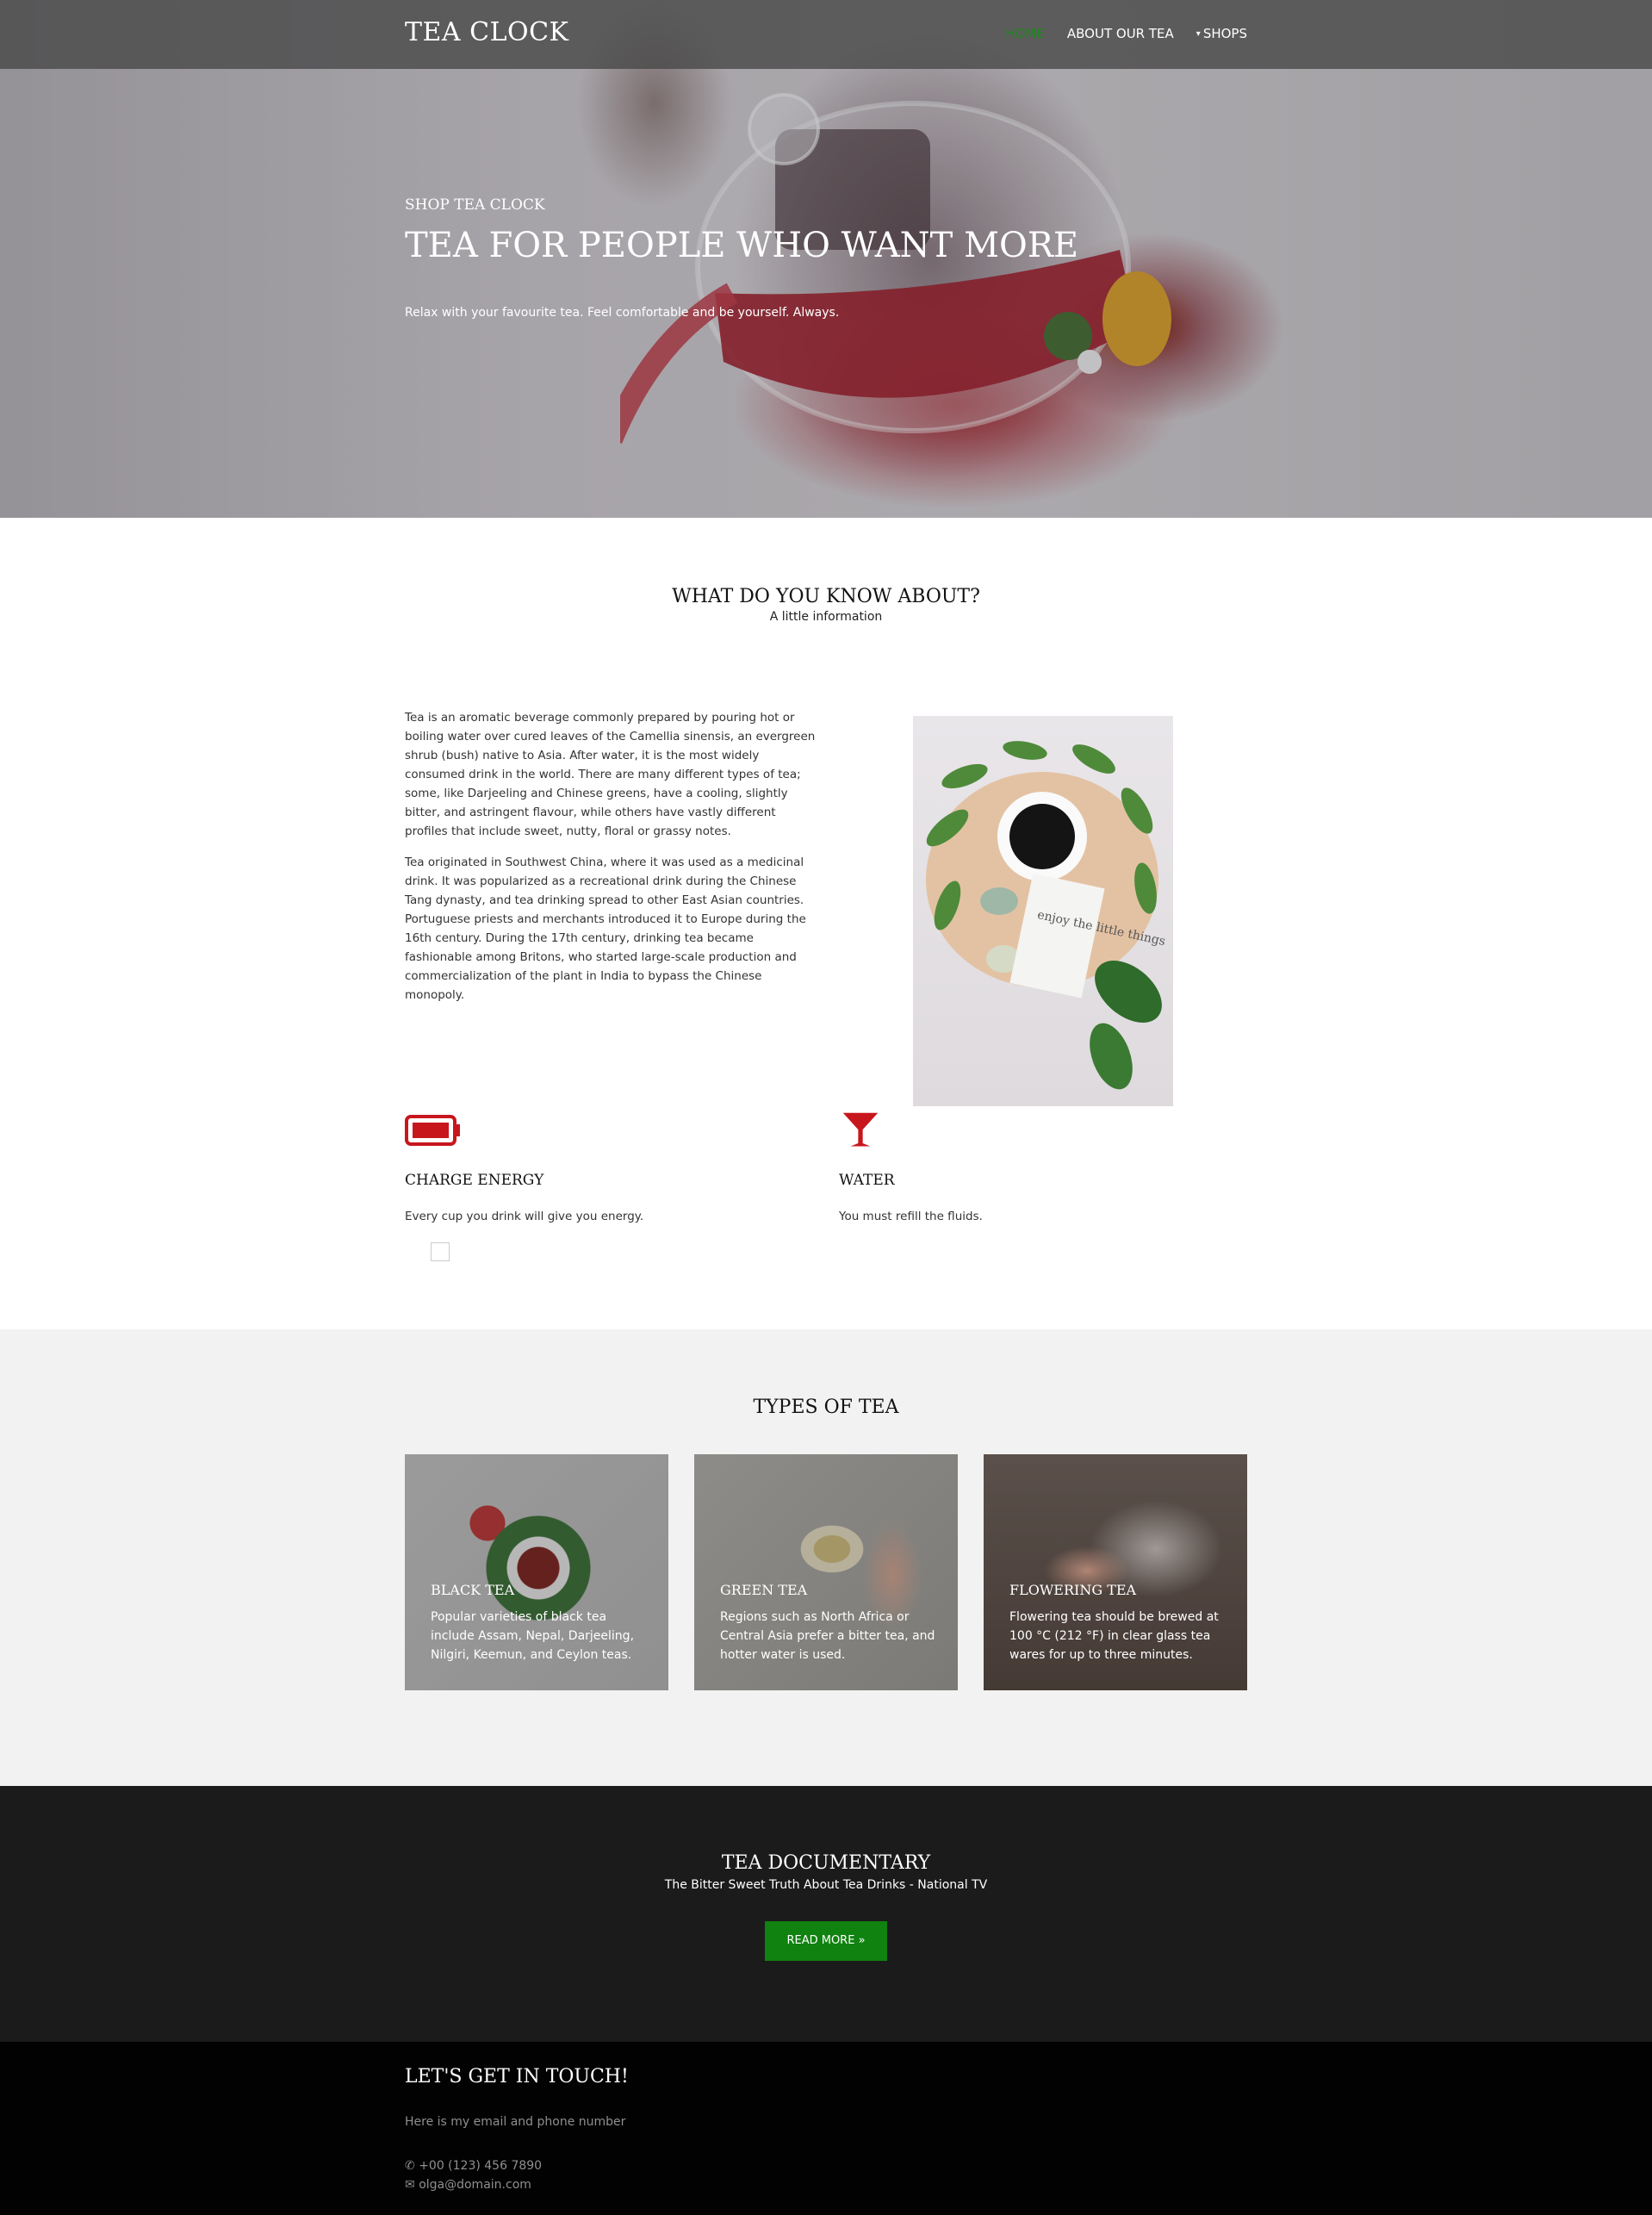 The width and height of the screenshot is (1652, 2215). Describe the element at coordinates (826, 596) in the screenshot. I see `about-title: WHAT DO YOU KNOW ABOUT?` at that location.